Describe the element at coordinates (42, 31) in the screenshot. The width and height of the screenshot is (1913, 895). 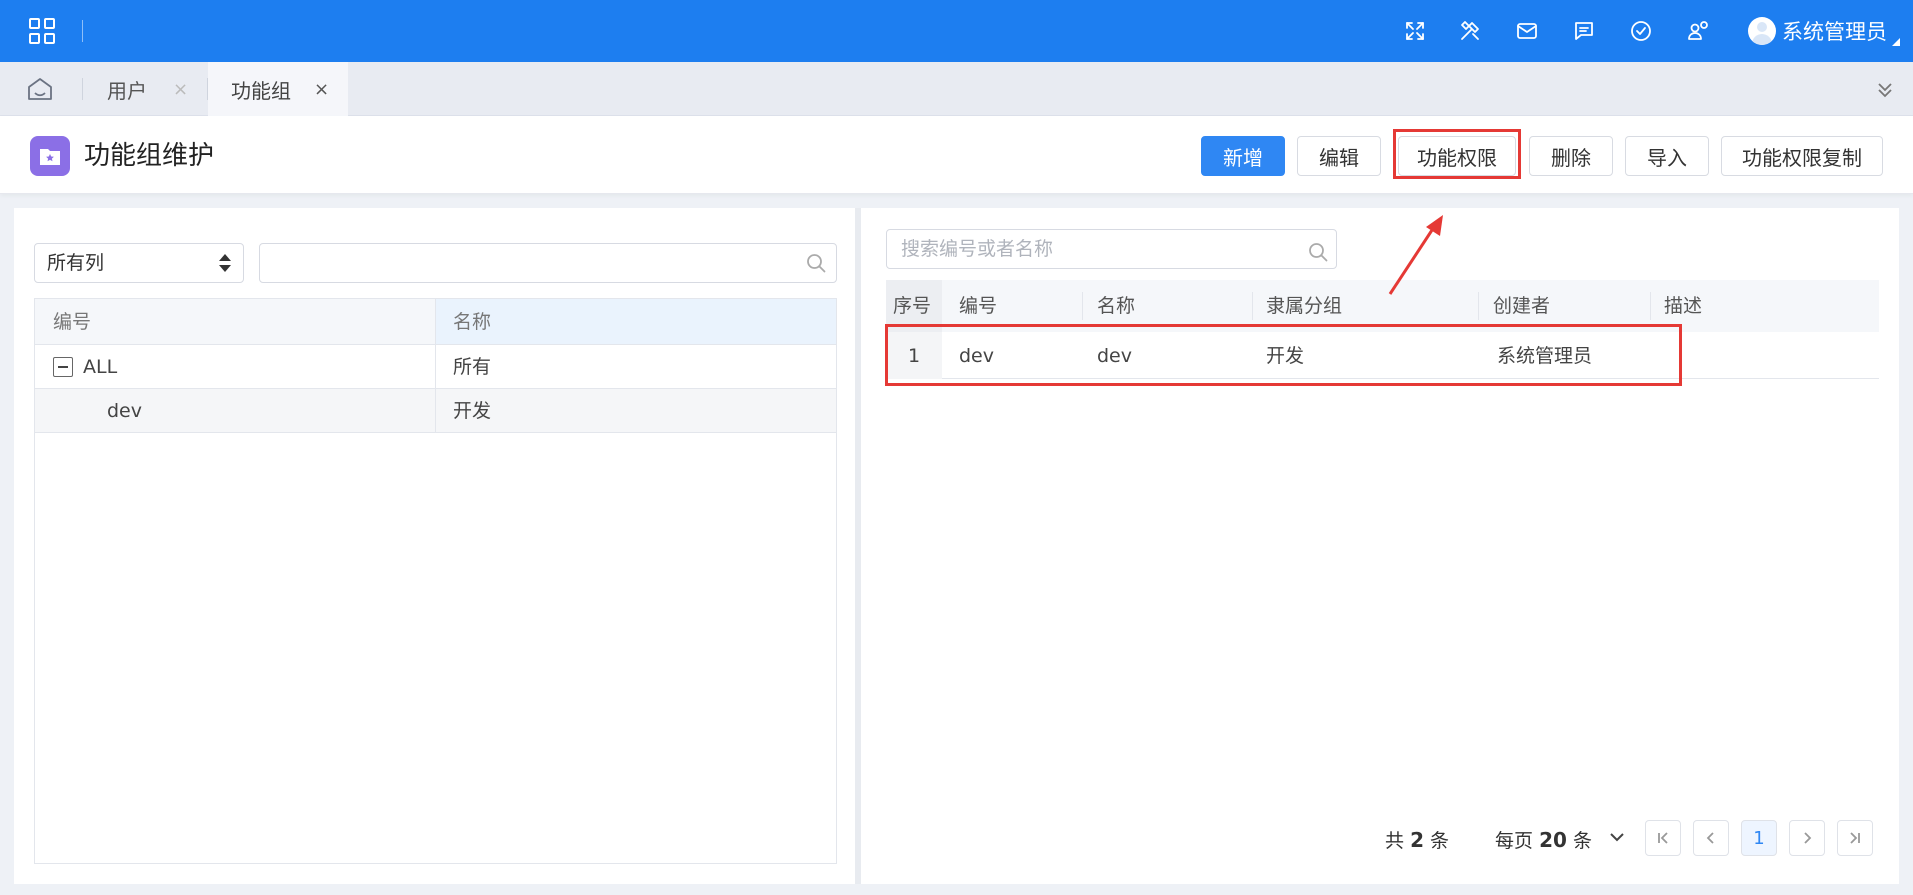
I see `apps-grid-icon` at that location.